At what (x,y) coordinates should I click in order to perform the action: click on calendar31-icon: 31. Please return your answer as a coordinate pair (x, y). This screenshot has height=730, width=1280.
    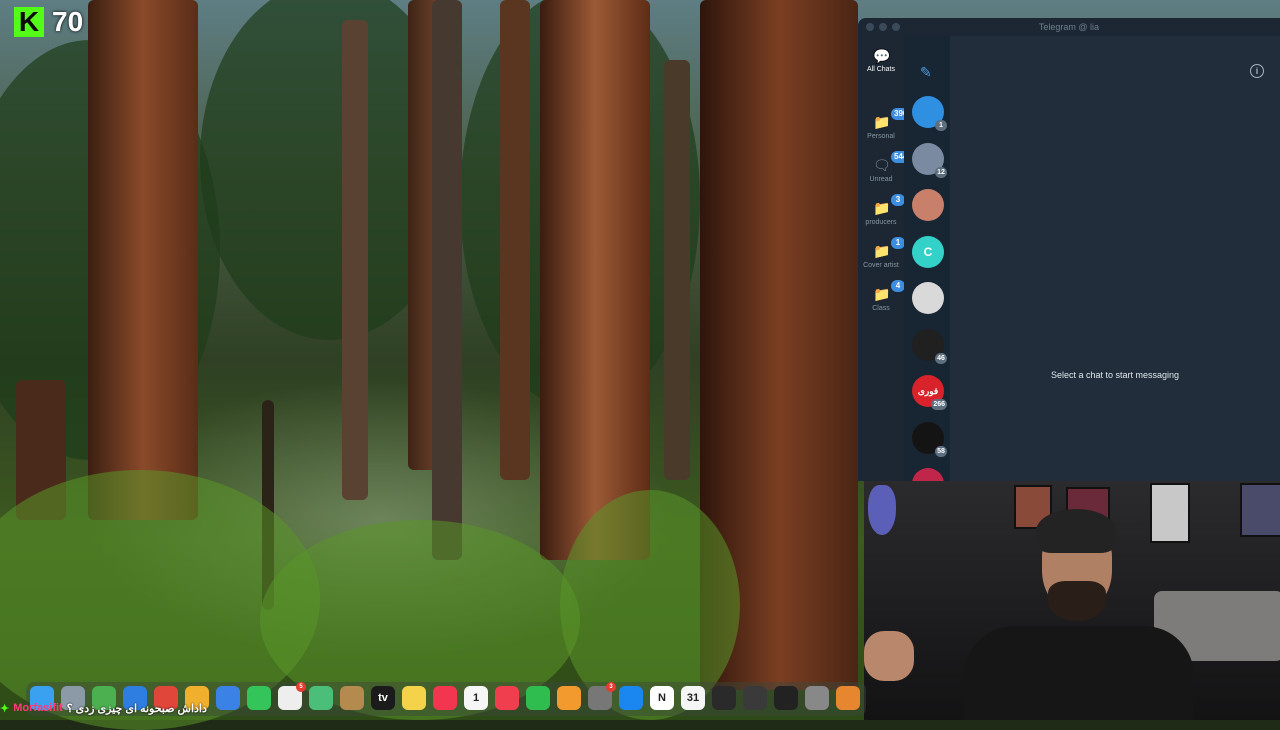
    Looking at the image, I should click on (693, 698).